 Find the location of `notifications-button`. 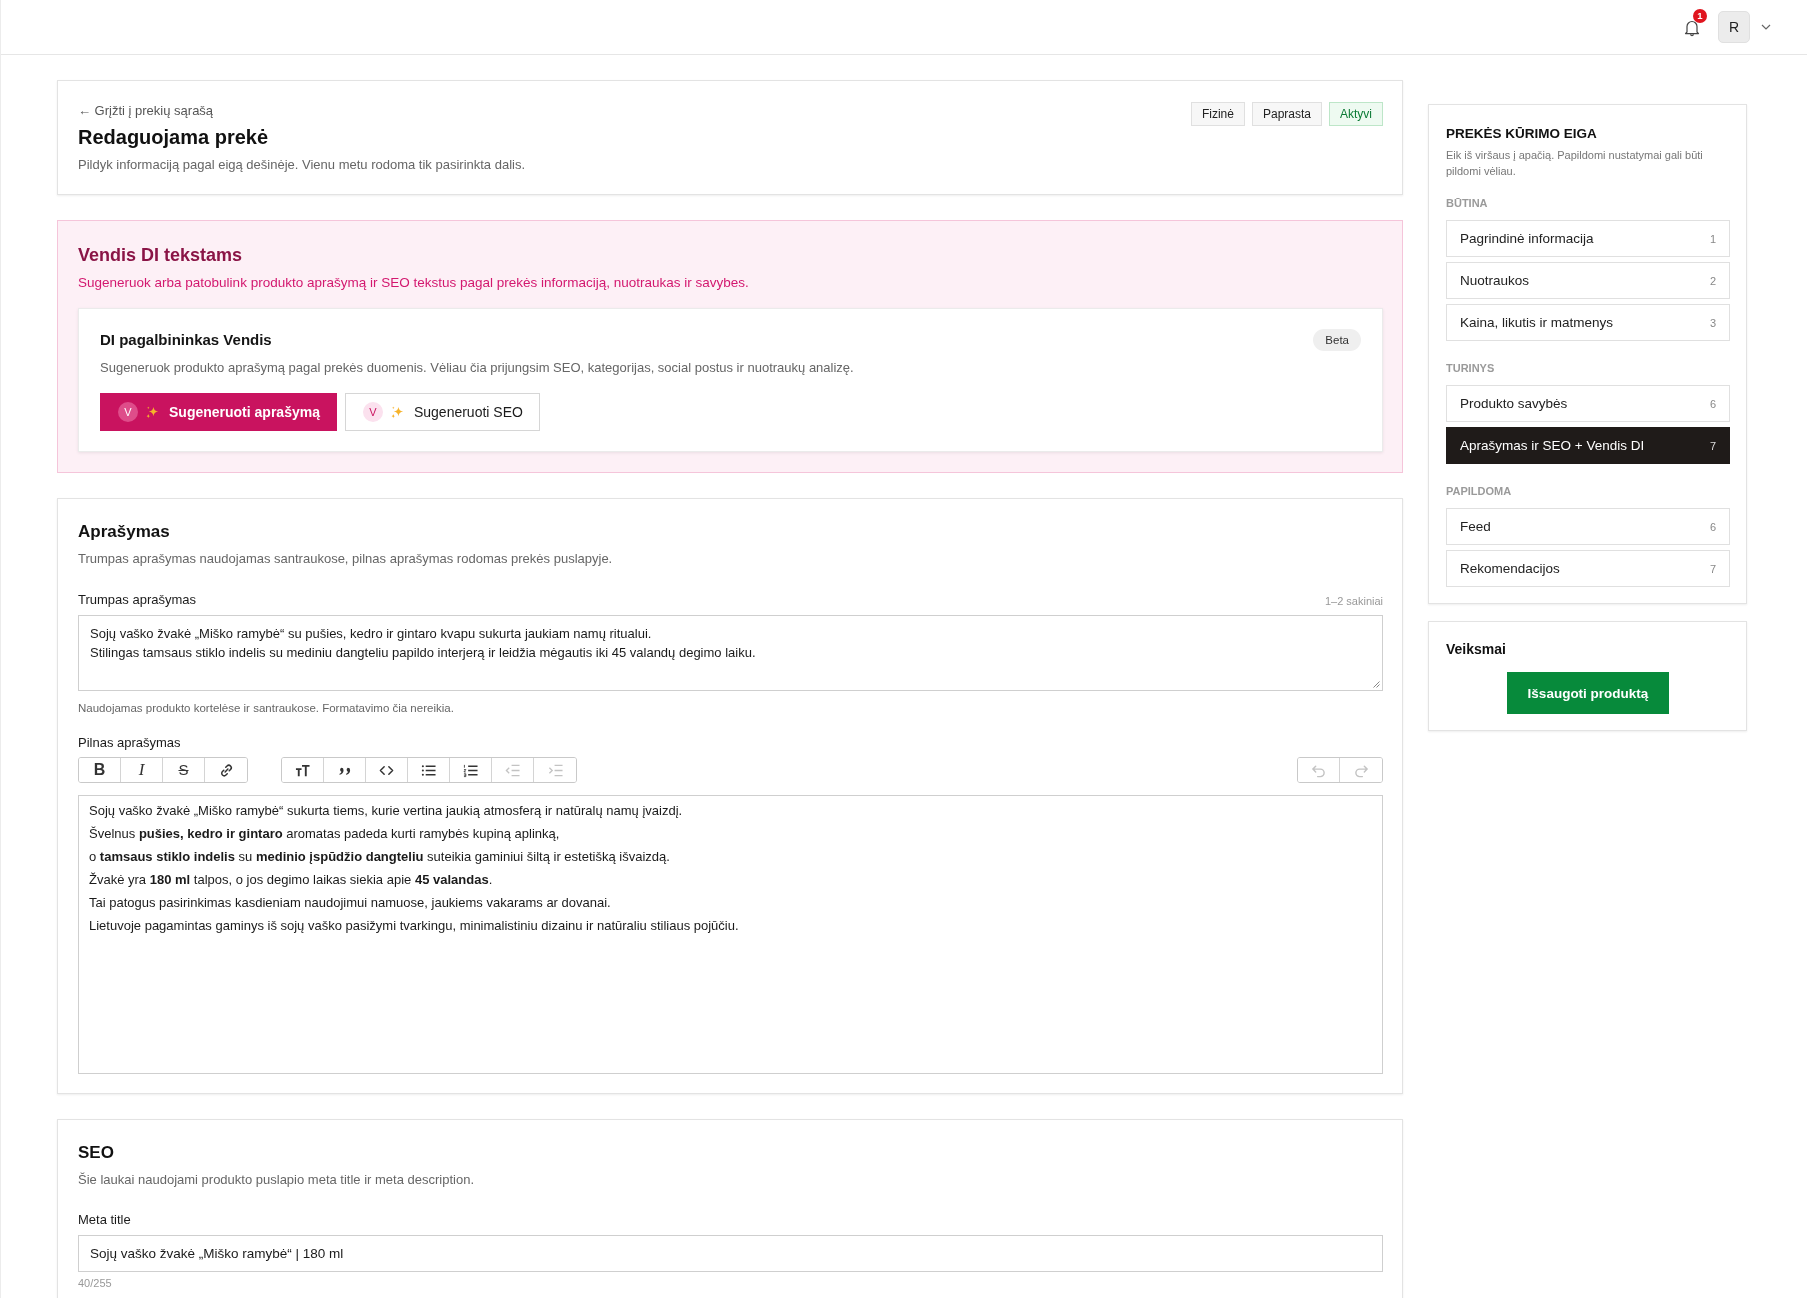

notifications-button is located at coordinates (1692, 28).